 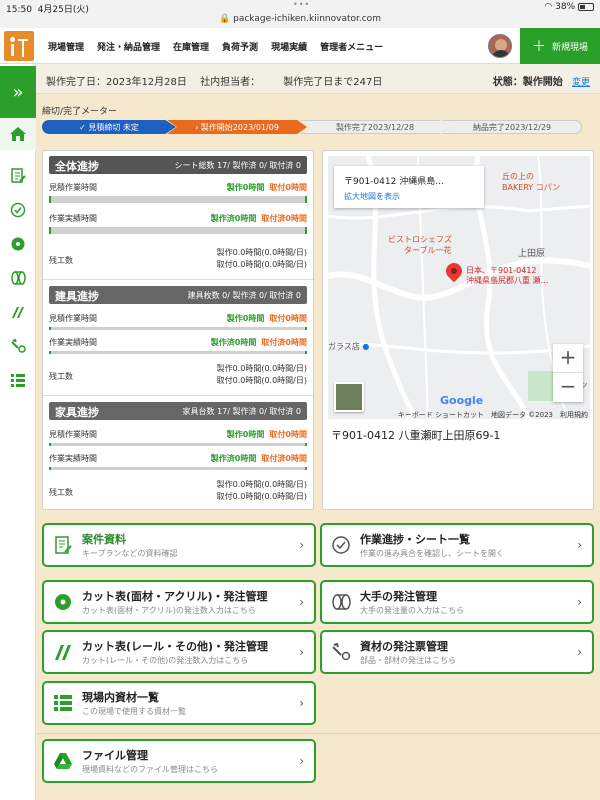 What do you see at coordinates (462, 400) in the screenshot?
I see `google-logo: Google` at bounding box center [462, 400].